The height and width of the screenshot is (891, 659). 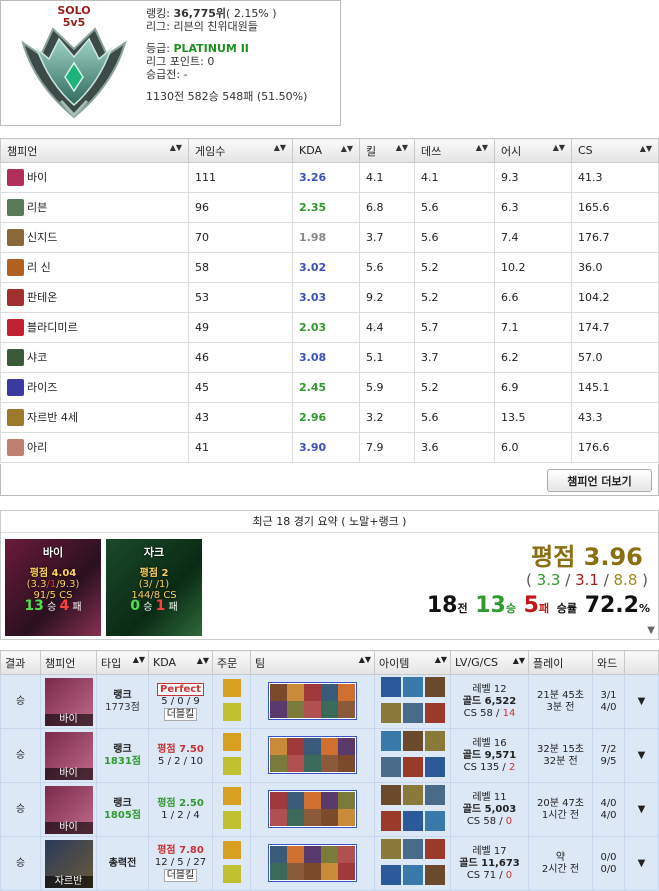 I want to click on header-lv-g-cs: LV/G/CS ▲▼, so click(x=489, y=662).